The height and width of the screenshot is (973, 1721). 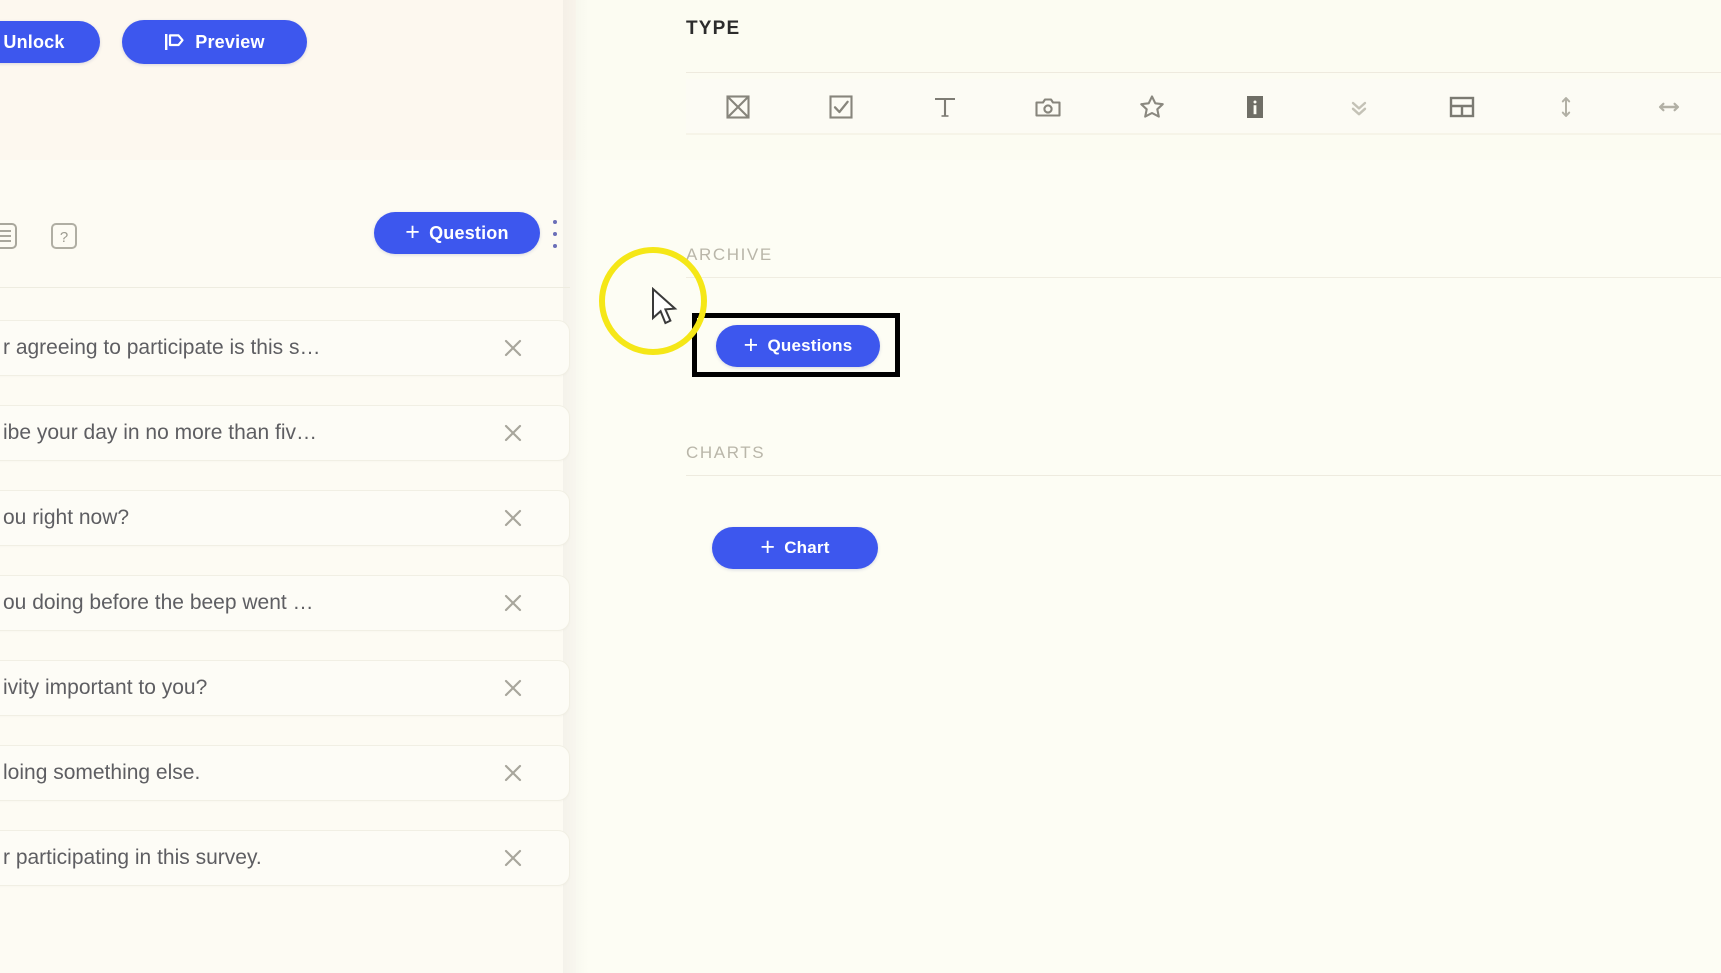 What do you see at coordinates (285, 688) in the screenshot?
I see `question-row: ivity important to you?` at bounding box center [285, 688].